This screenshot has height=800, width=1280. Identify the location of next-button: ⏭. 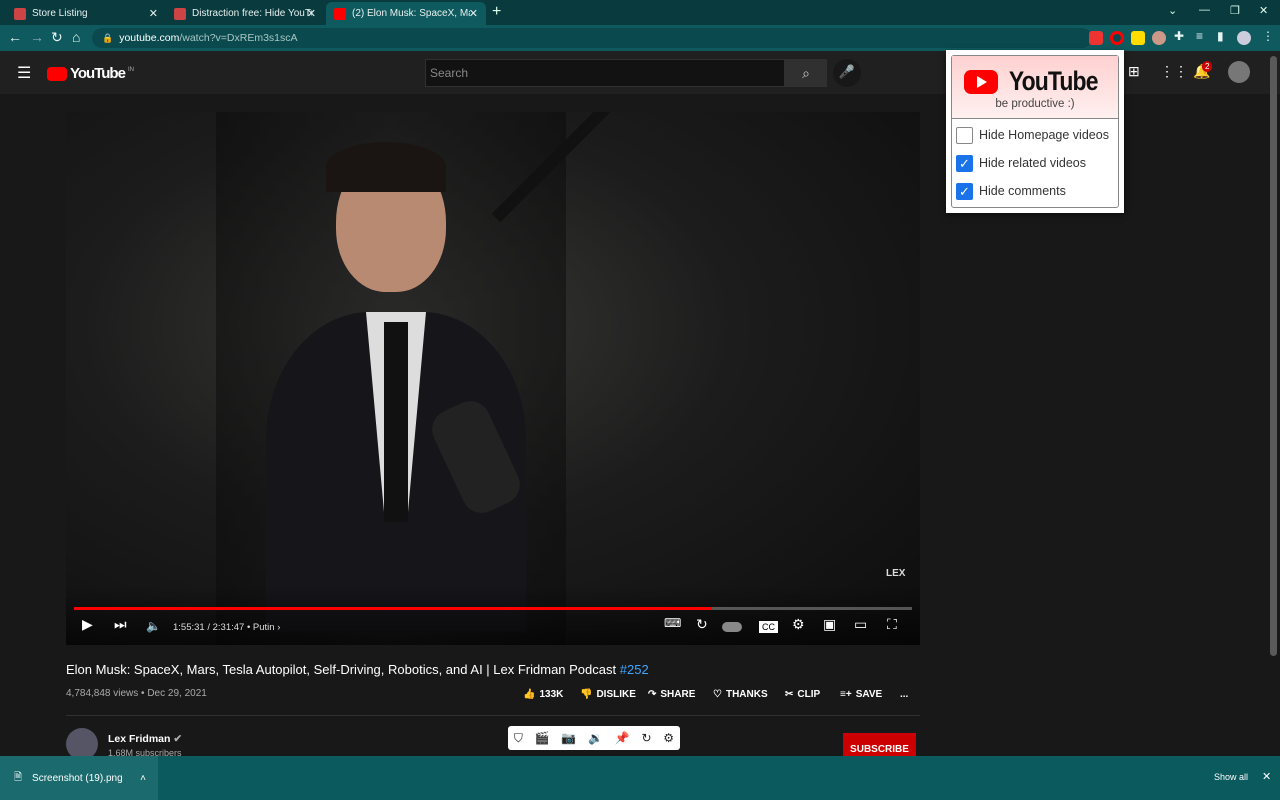
(120, 624).